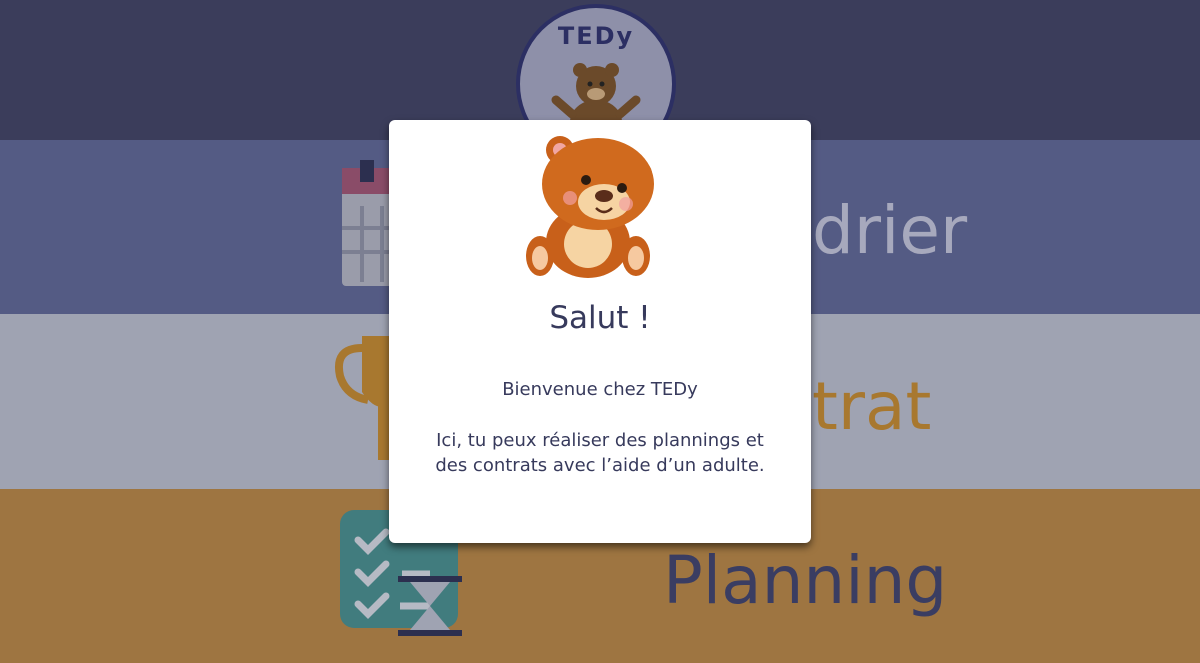 This screenshot has width=1200, height=663. What do you see at coordinates (600, 318) in the screenshot?
I see `dialog-title: Salut !` at bounding box center [600, 318].